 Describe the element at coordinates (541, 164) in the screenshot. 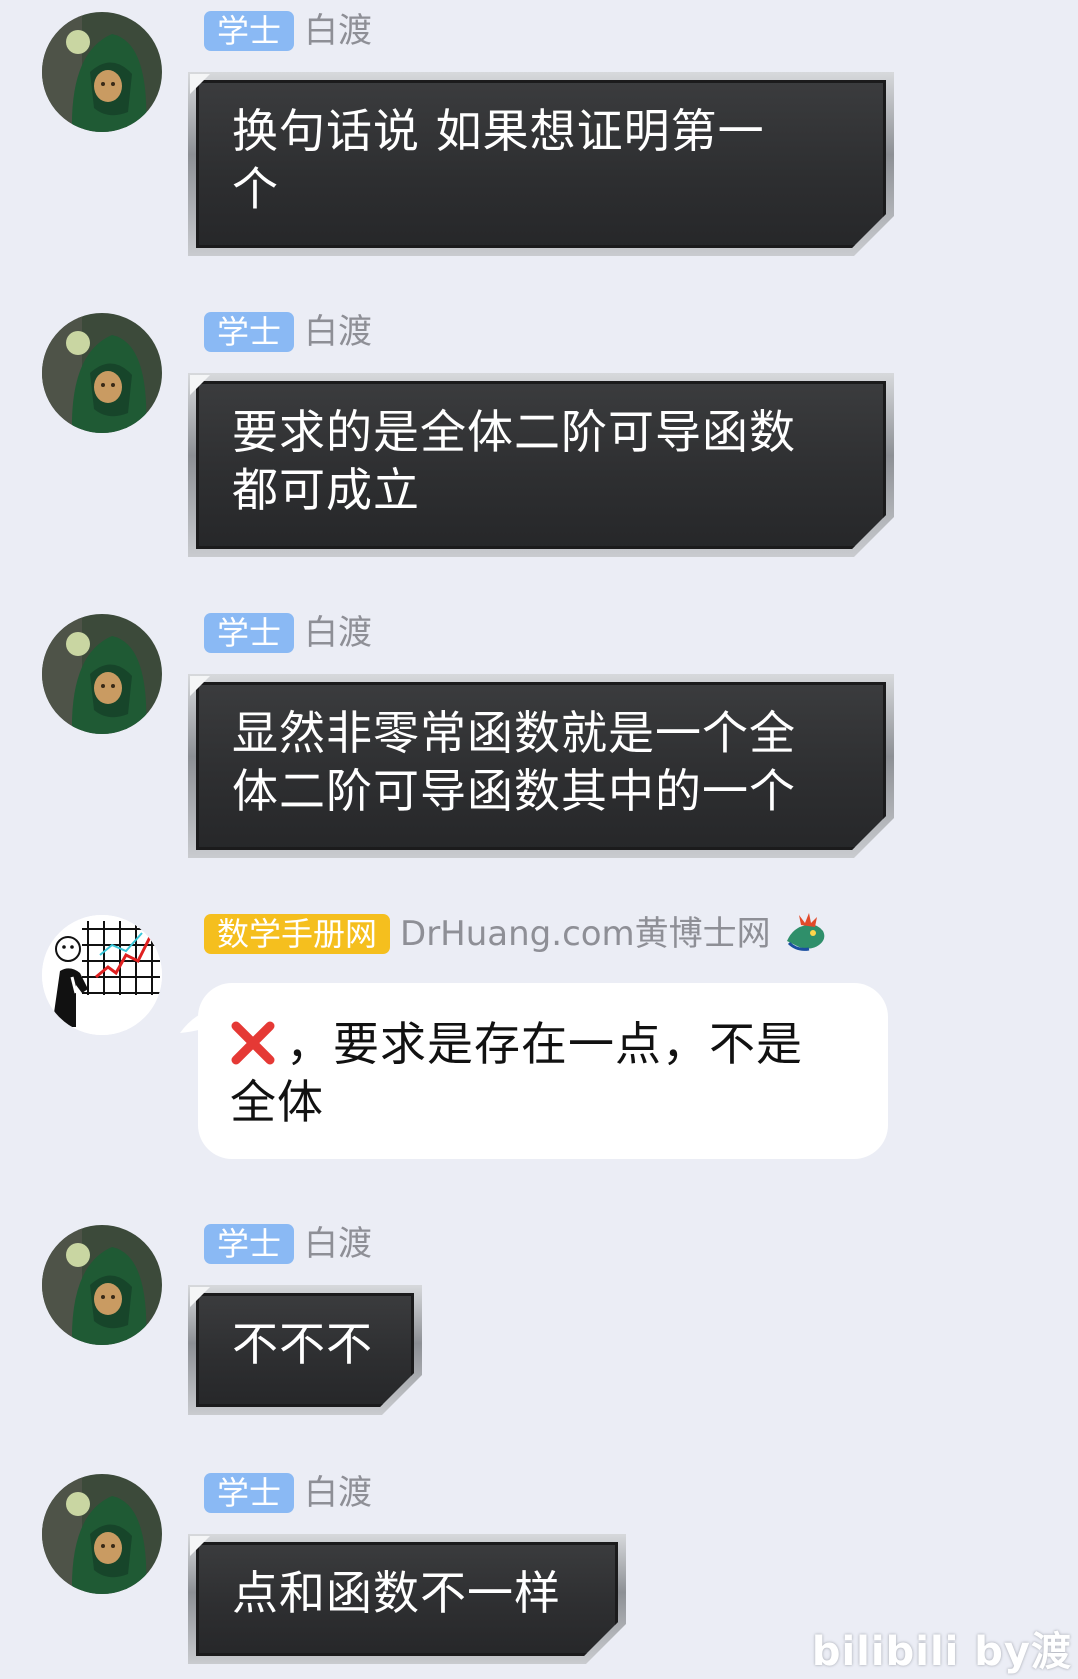

I see `message-bubble: 换句话说 如果想证明第一 个` at that location.